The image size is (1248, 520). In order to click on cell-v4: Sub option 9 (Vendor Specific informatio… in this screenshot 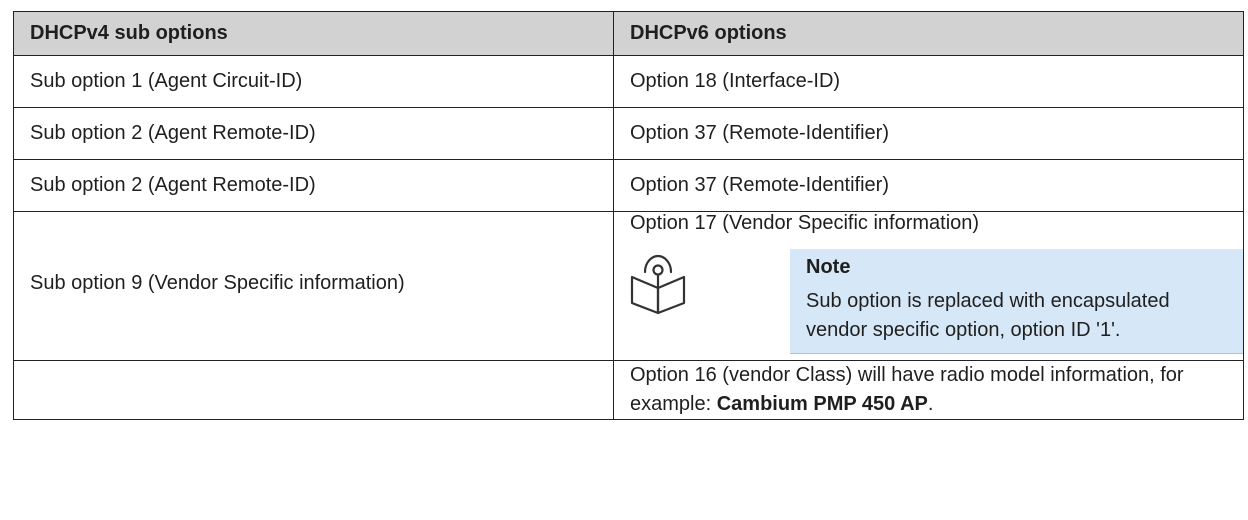, I will do `click(313, 286)`.